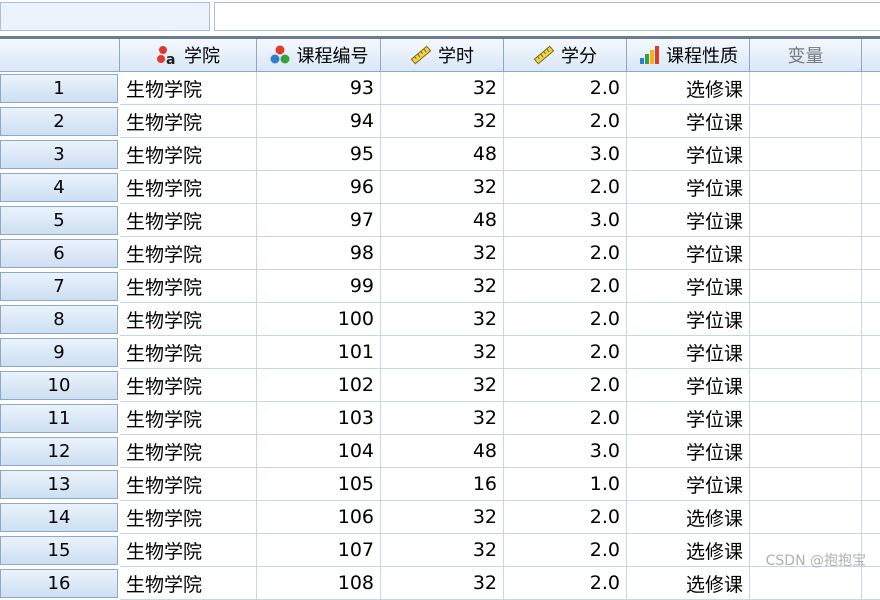 The width and height of the screenshot is (880, 600). I want to click on table-cell: 102, so click(319, 385).